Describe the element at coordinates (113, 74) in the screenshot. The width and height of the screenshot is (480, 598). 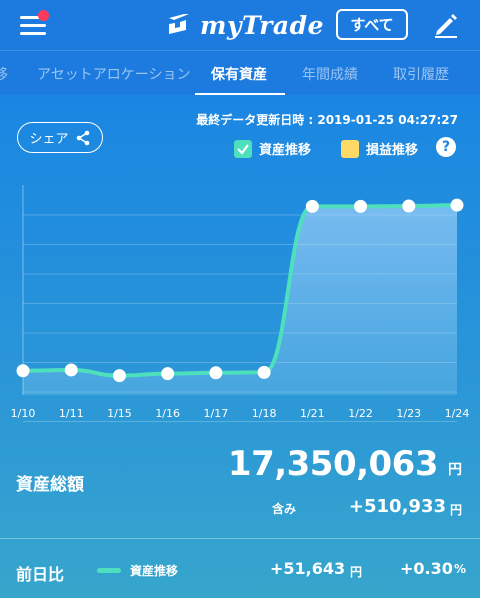
I see `tab-asset-allocation: アセットアロケーション` at that location.